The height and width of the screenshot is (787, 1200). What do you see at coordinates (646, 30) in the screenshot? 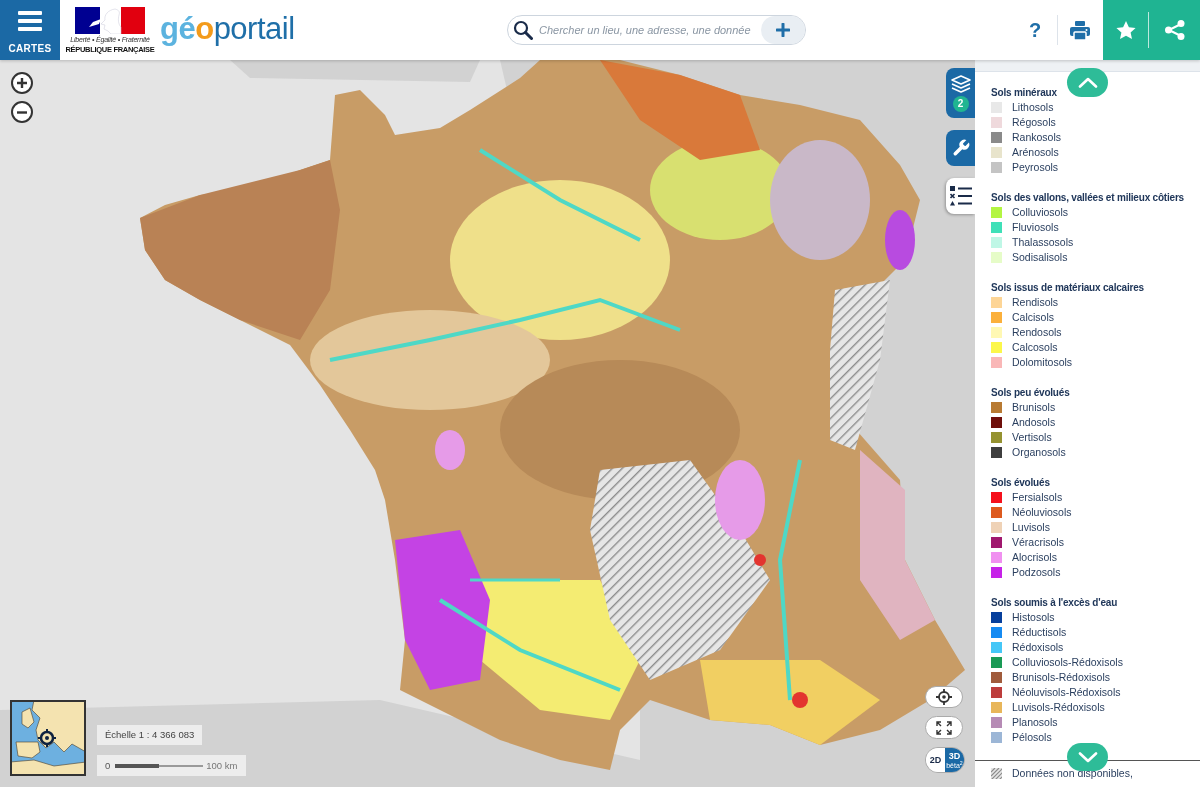
I see `search-input: Chercher un lieu, une adresse, une donnée` at bounding box center [646, 30].